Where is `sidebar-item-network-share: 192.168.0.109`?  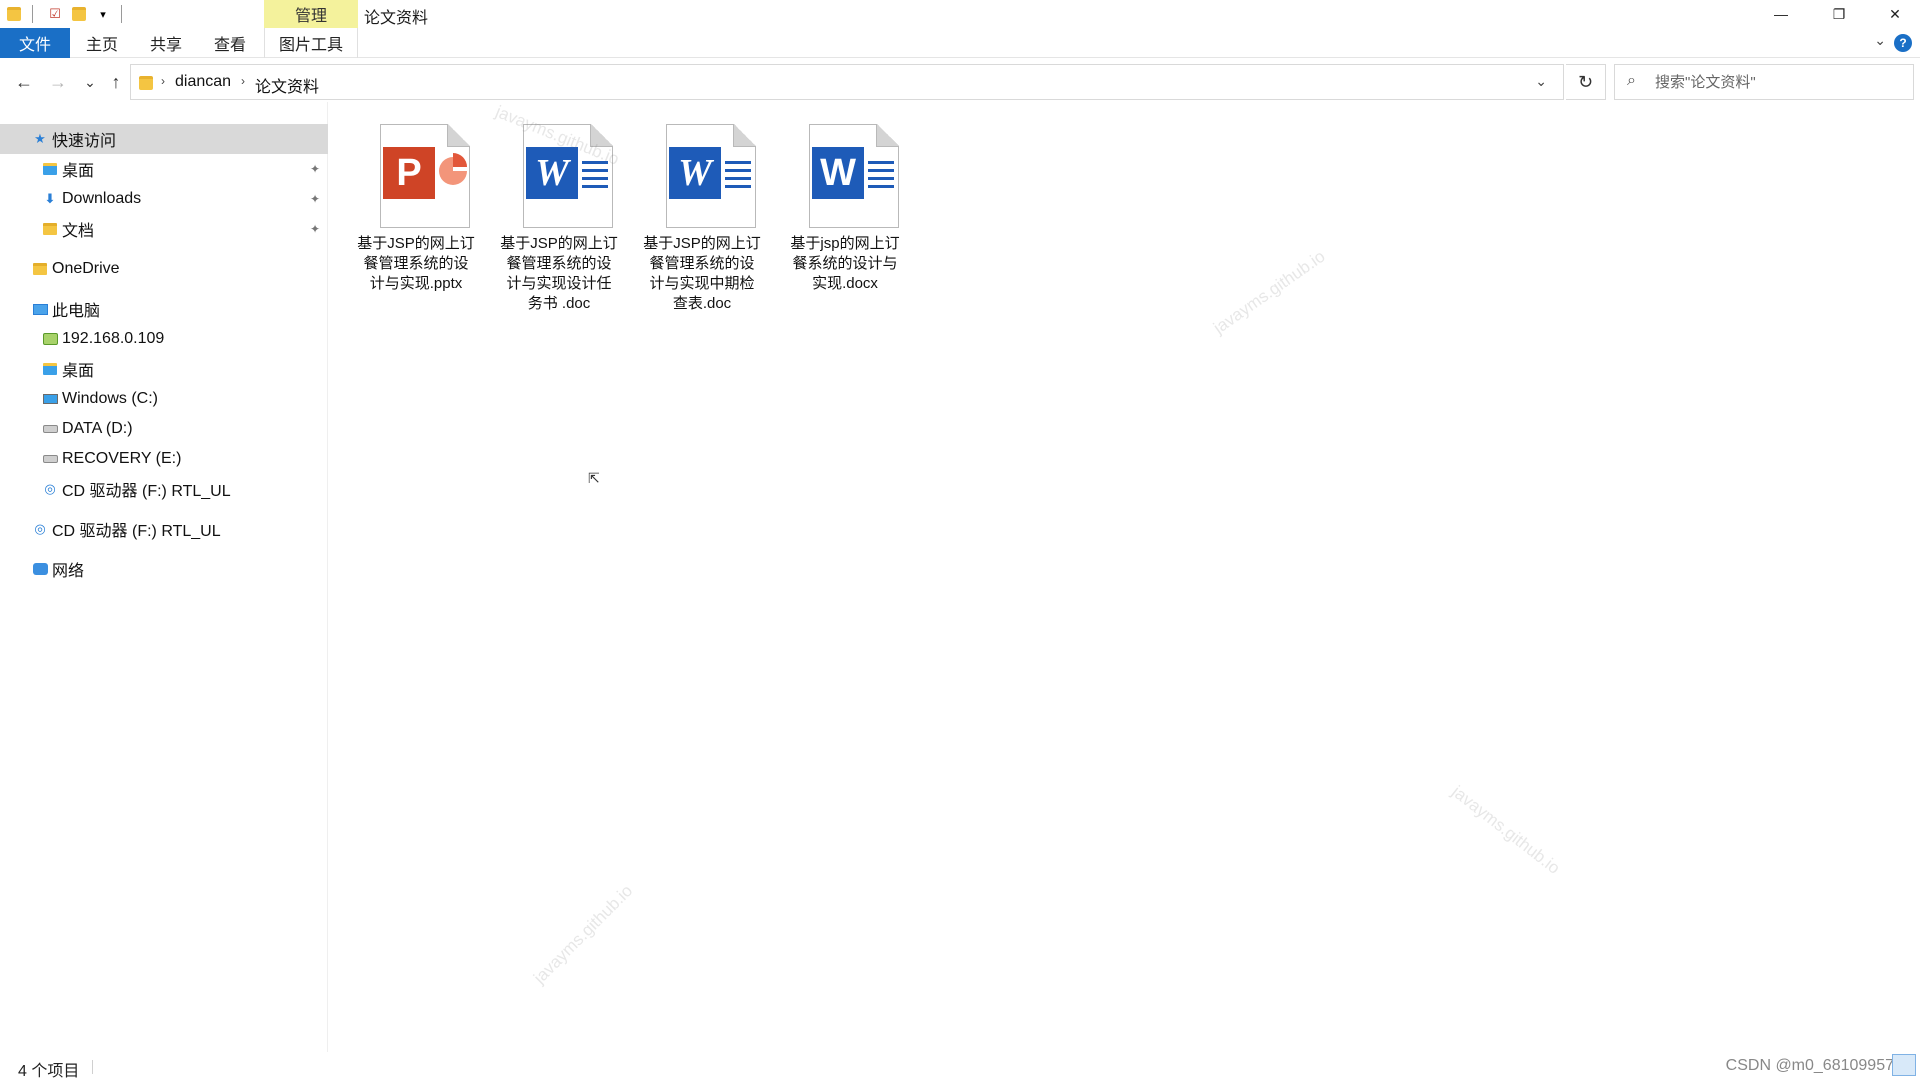
sidebar-item-network-share: 192.168.0.109 is located at coordinates (164, 339).